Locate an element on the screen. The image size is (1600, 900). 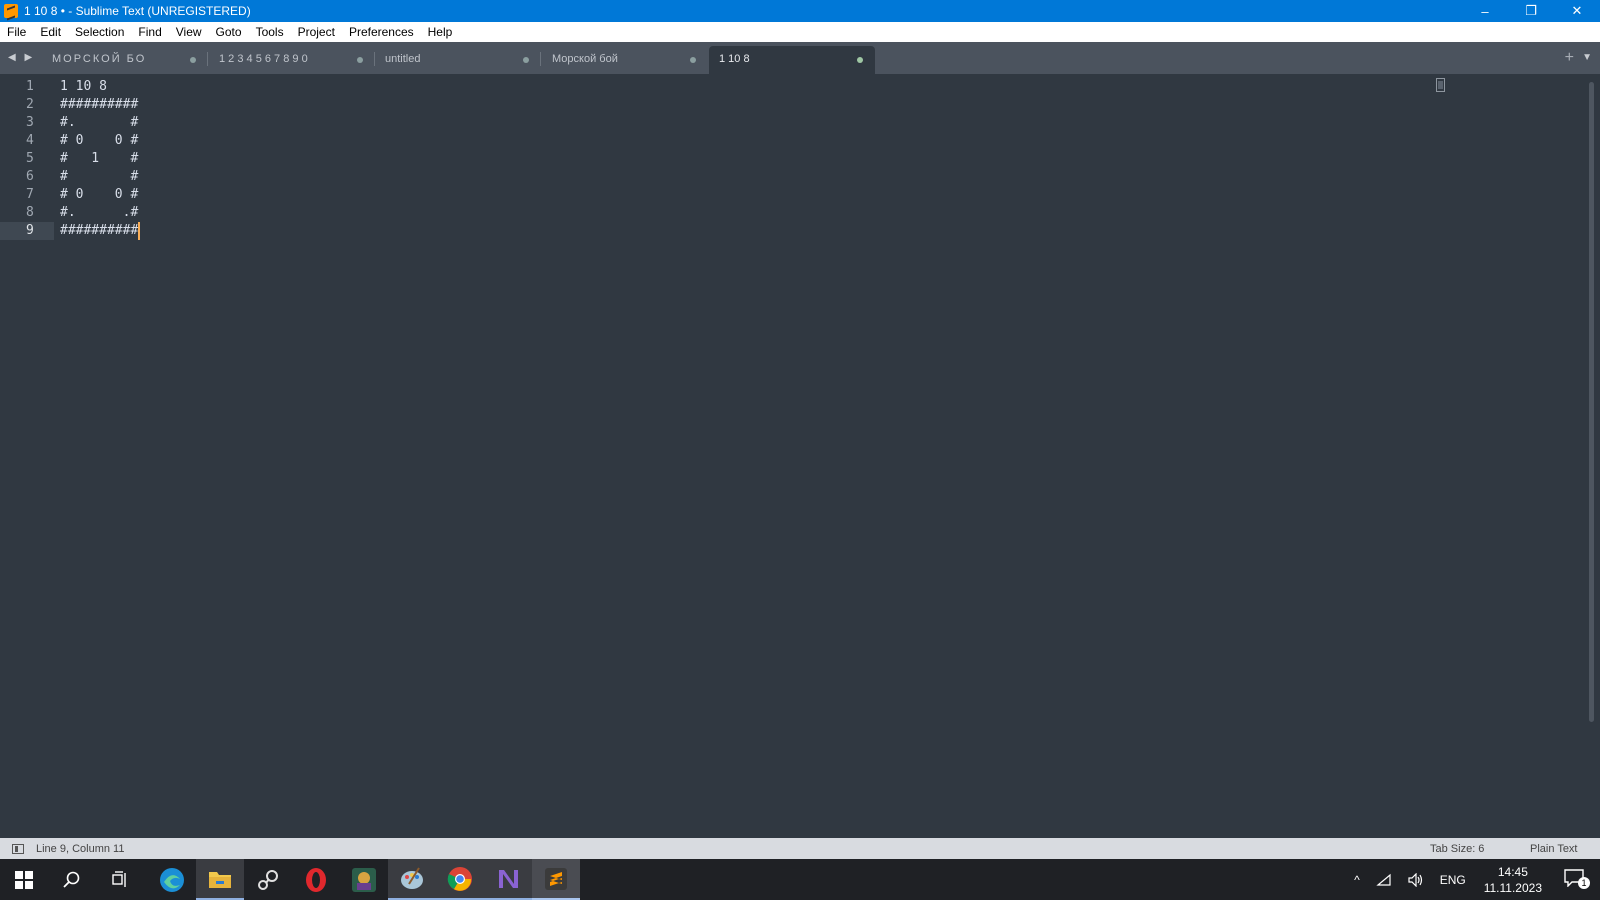
line-number: 2 is located at coordinates (30, 104).